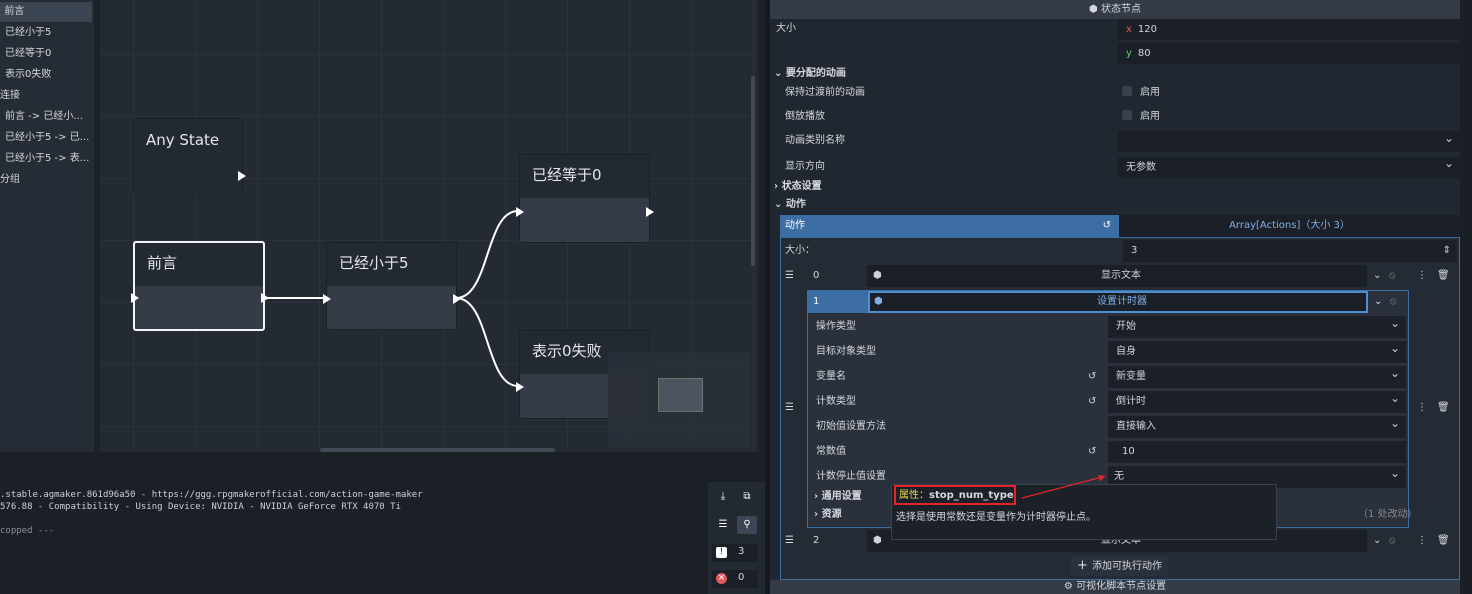 The width and height of the screenshot is (1472, 594). I want to click on count-type-select: 倒计时, so click(1257, 400).